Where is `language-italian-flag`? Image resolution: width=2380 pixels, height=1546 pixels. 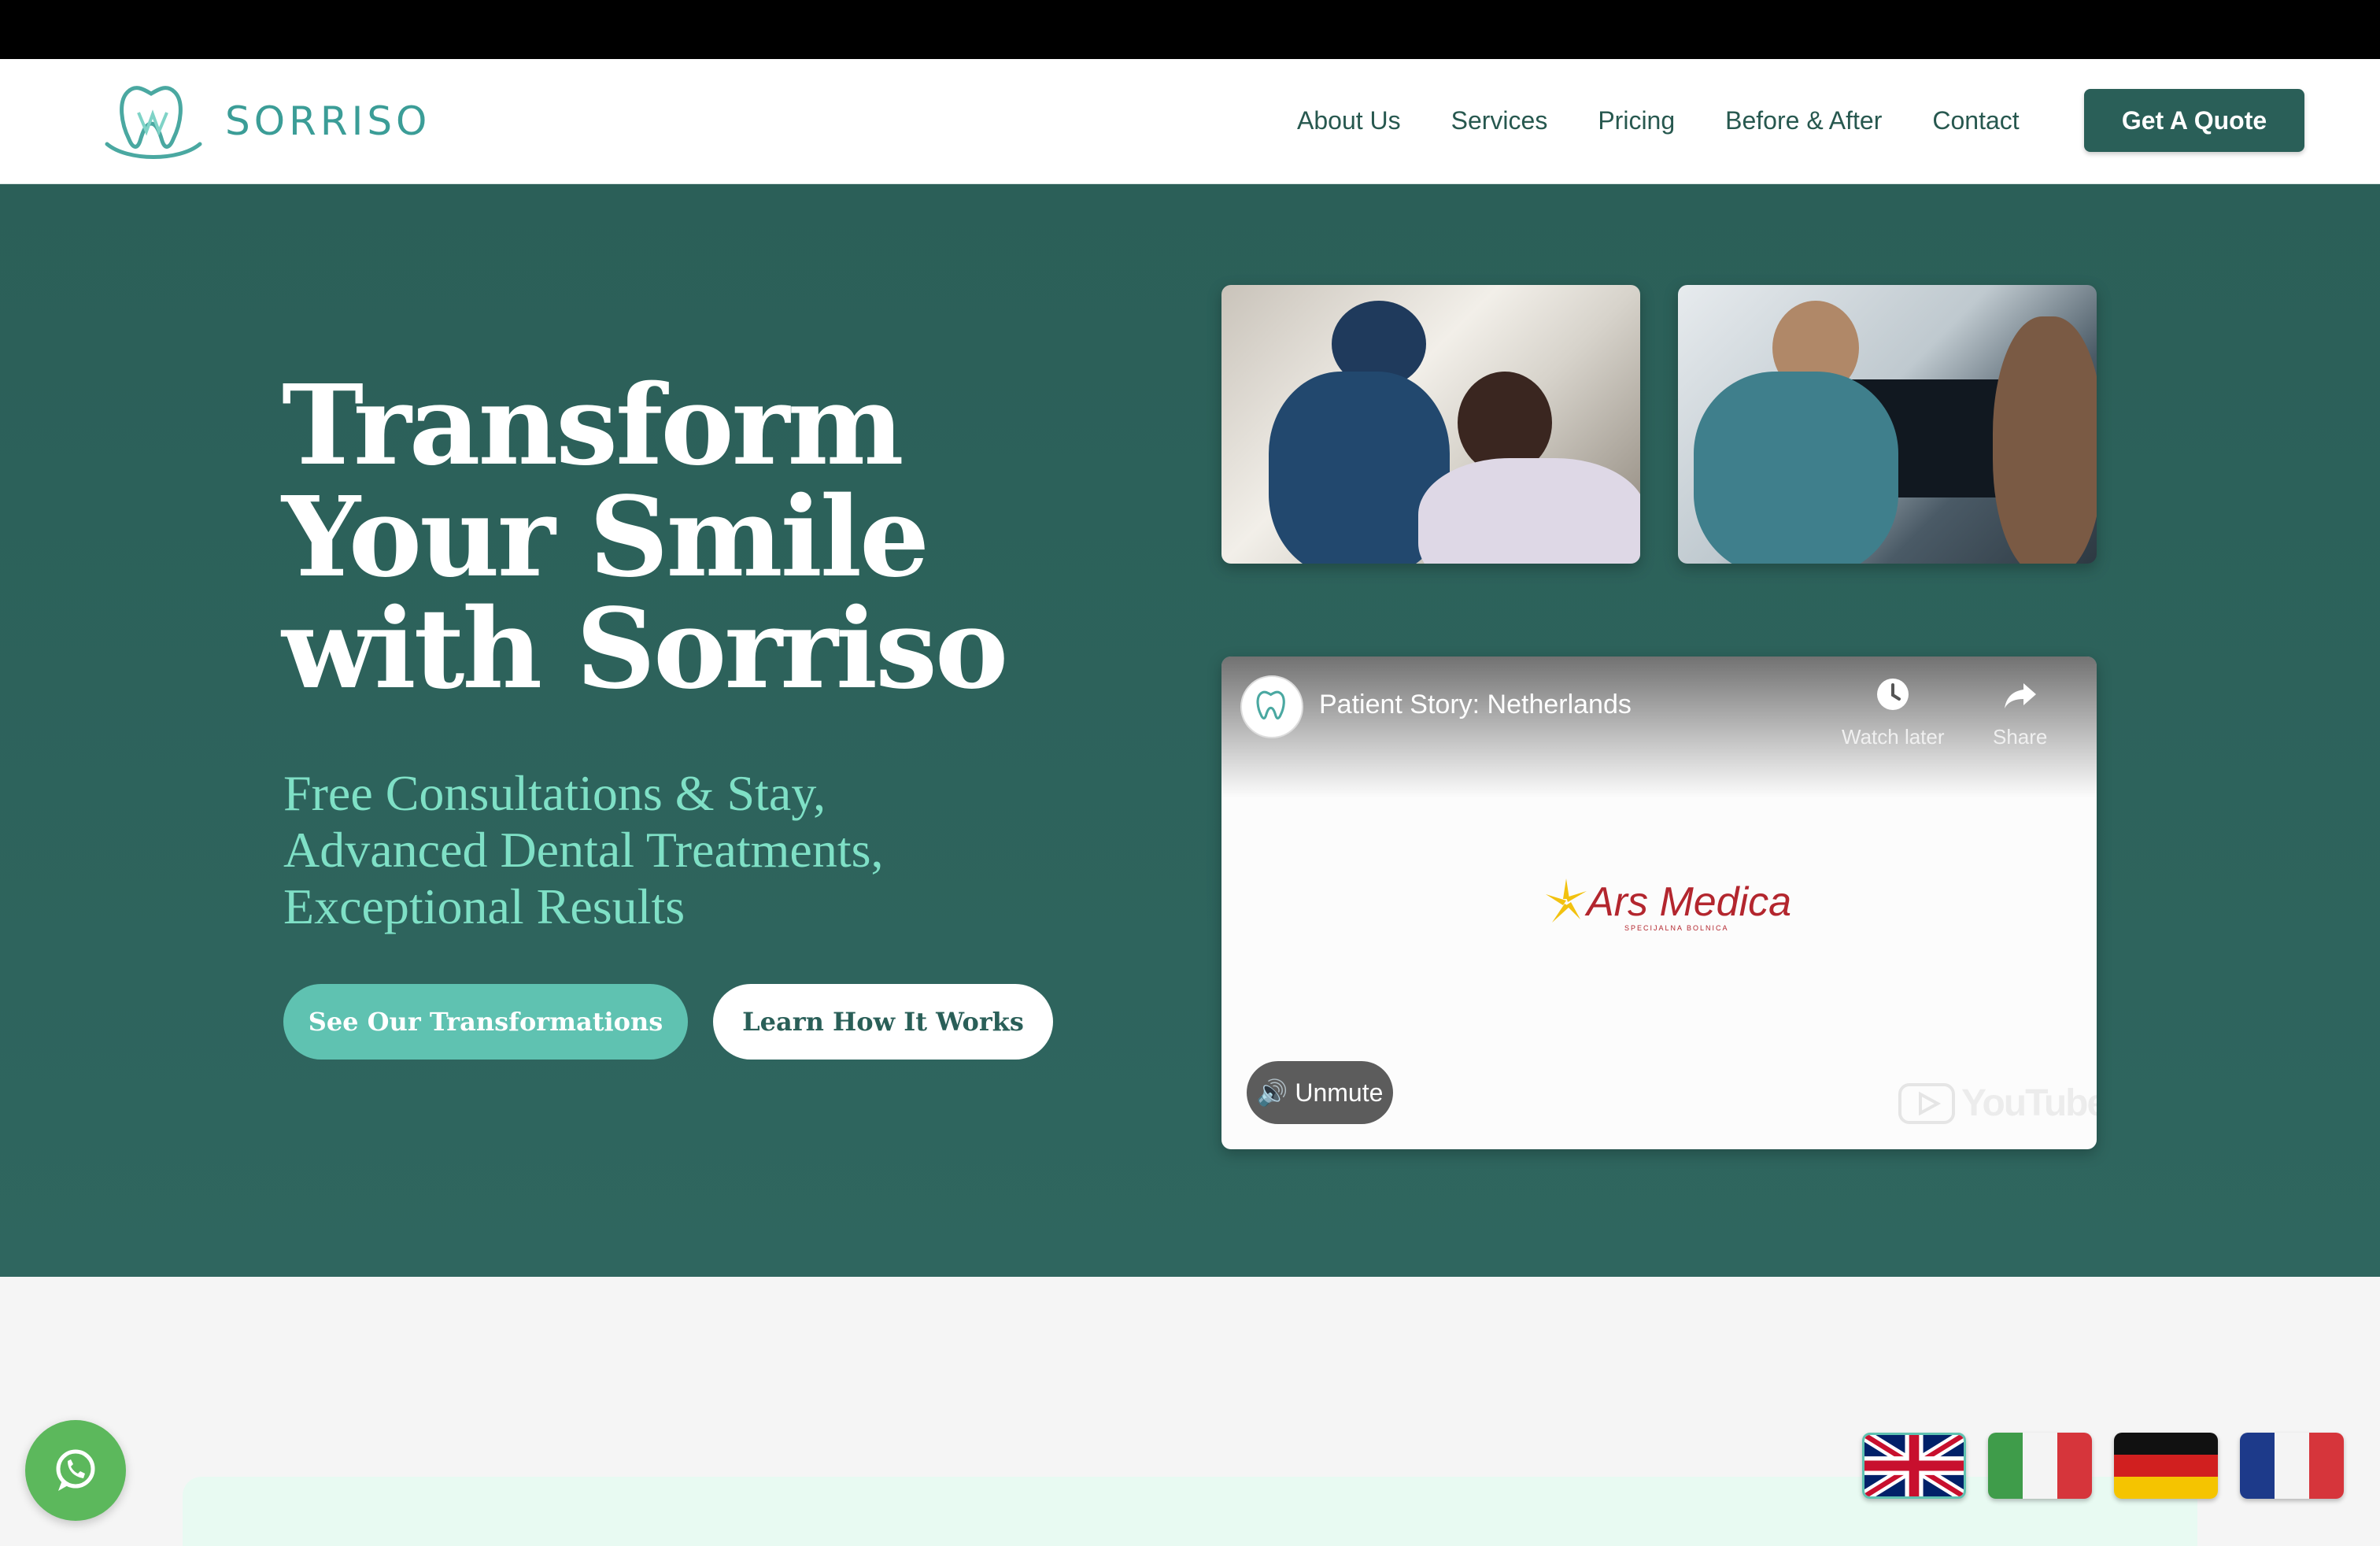 language-italian-flag is located at coordinates (2040, 1466).